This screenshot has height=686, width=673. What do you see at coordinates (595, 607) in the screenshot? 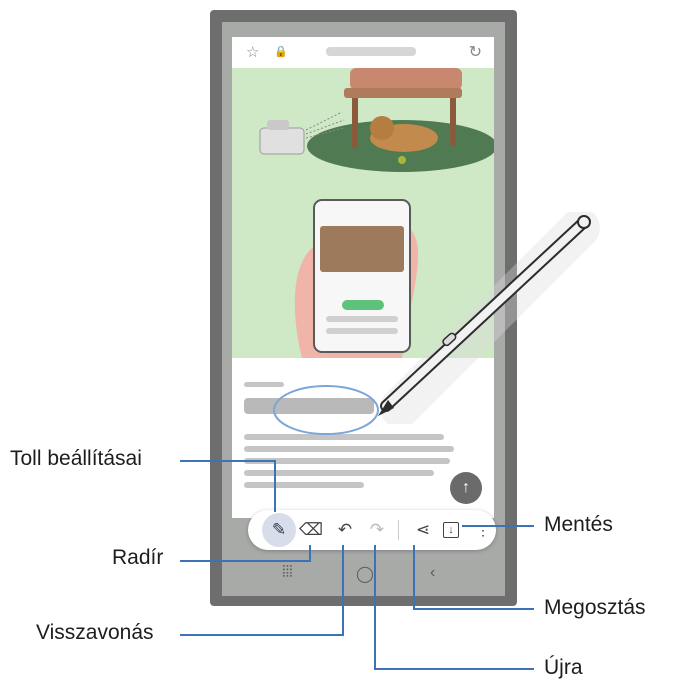
I see `callout-share: Megosztás` at bounding box center [595, 607].